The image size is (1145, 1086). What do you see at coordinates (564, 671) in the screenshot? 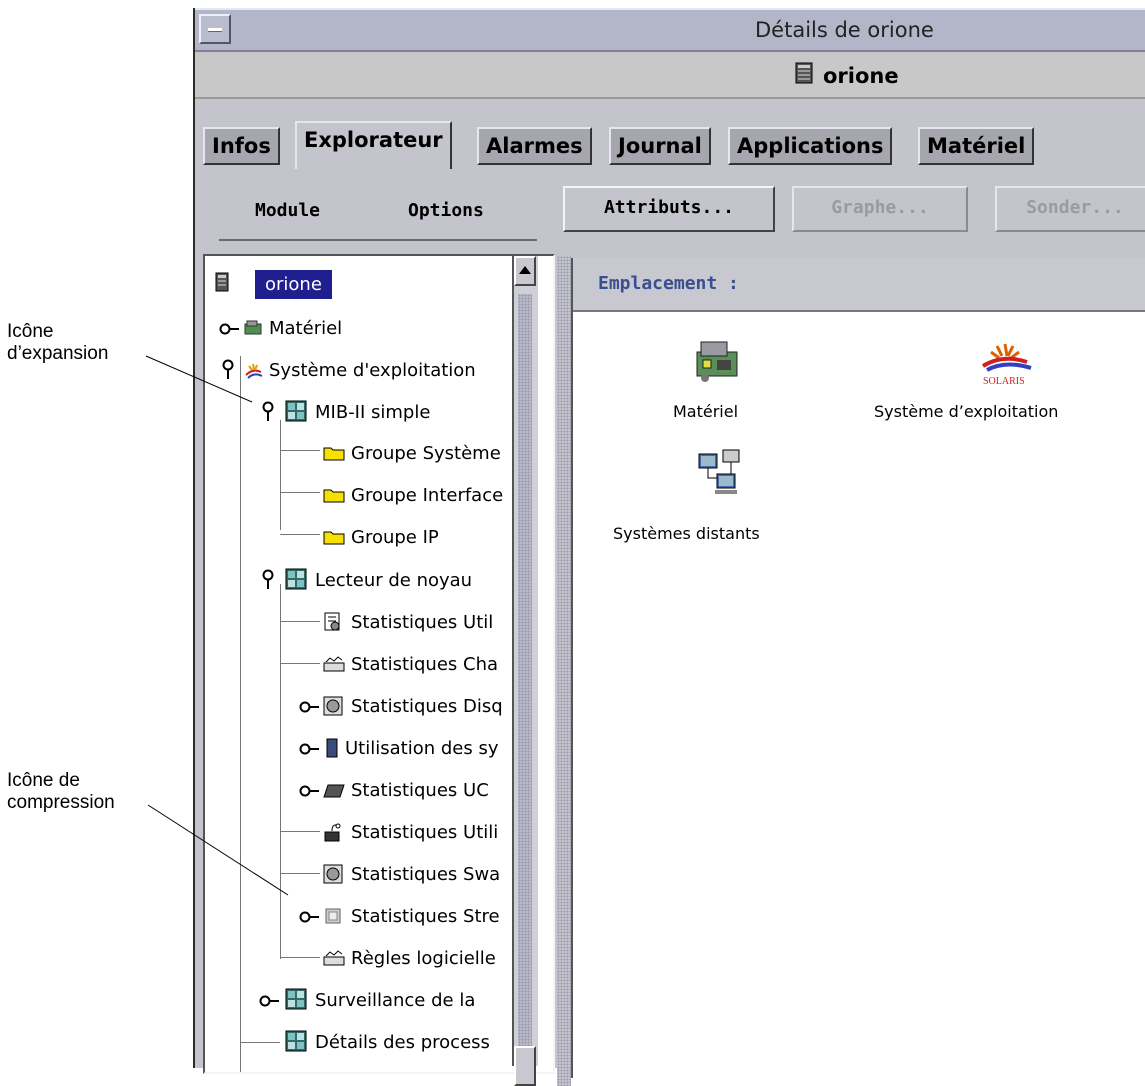
I see `panel-splitter` at bounding box center [564, 671].